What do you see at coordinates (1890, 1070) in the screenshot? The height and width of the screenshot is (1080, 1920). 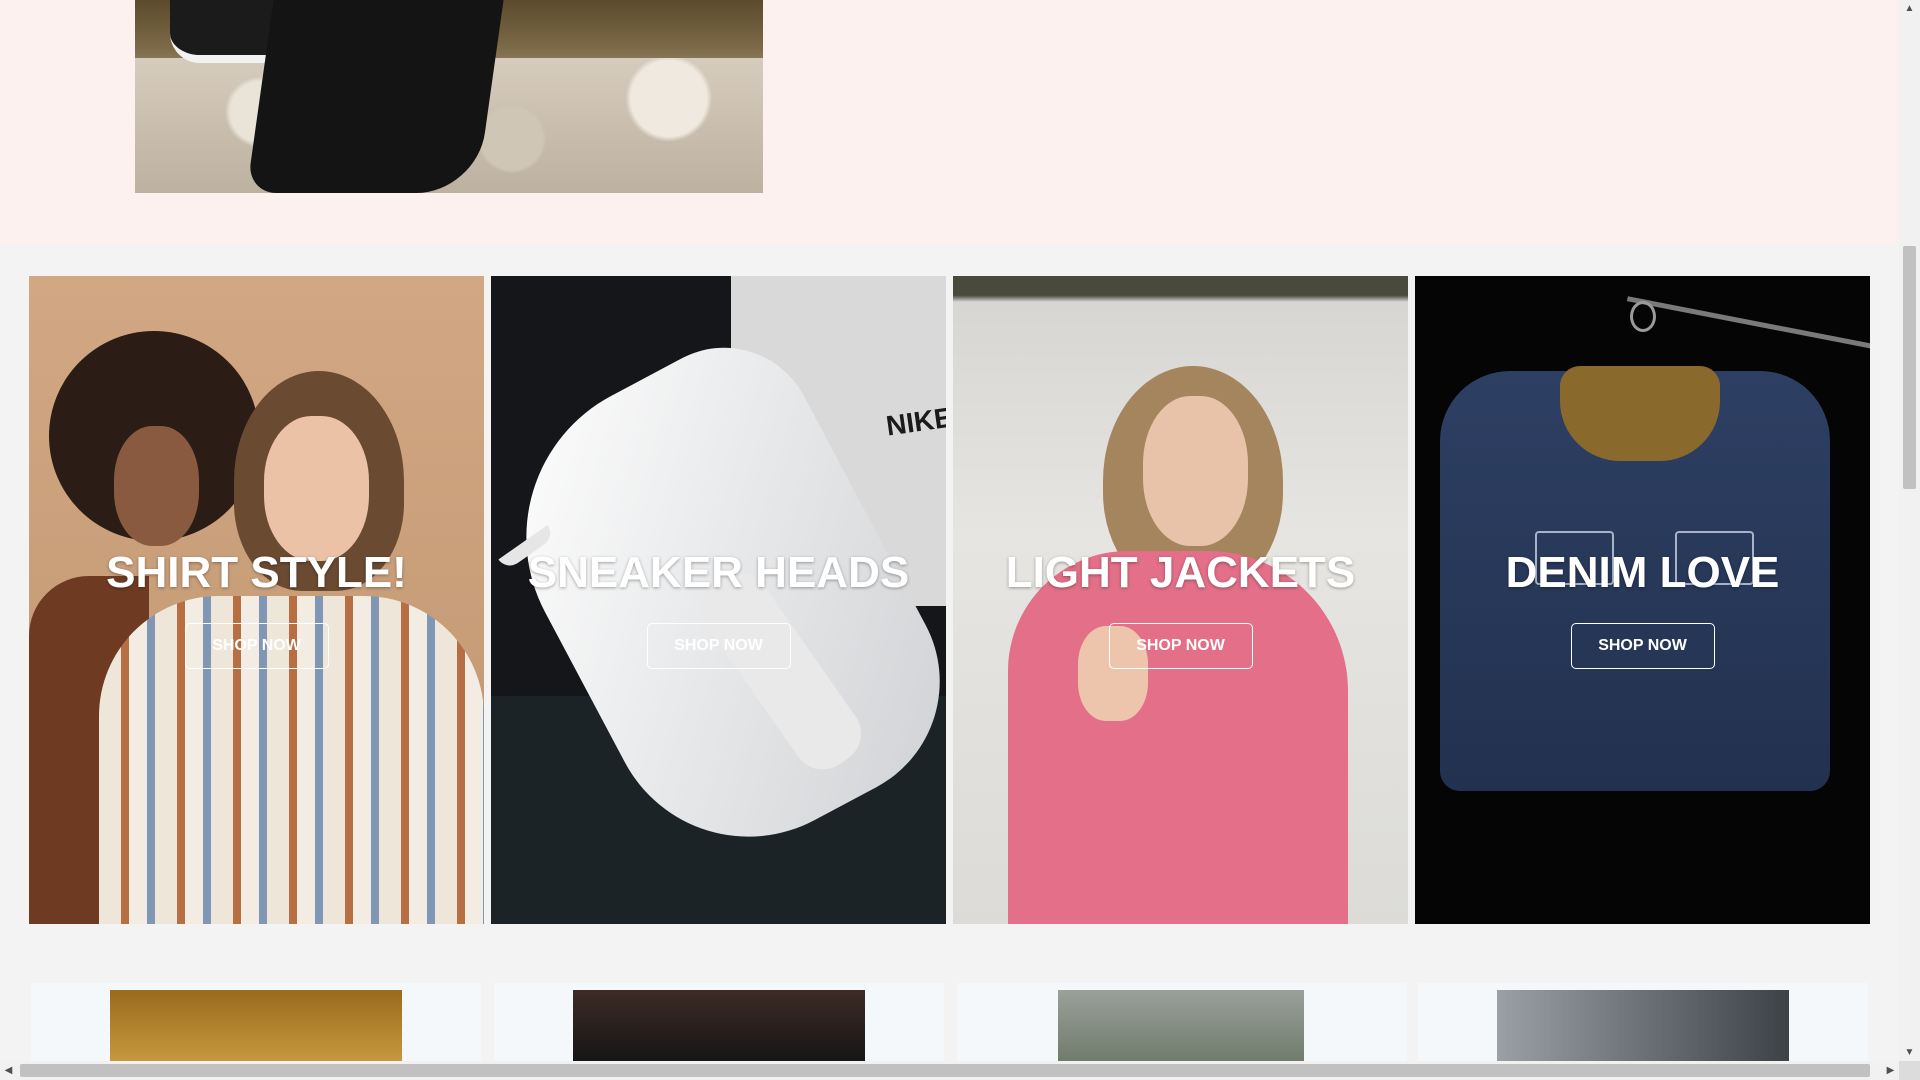 I see `scroll-right-arrow-icon: ▶` at bounding box center [1890, 1070].